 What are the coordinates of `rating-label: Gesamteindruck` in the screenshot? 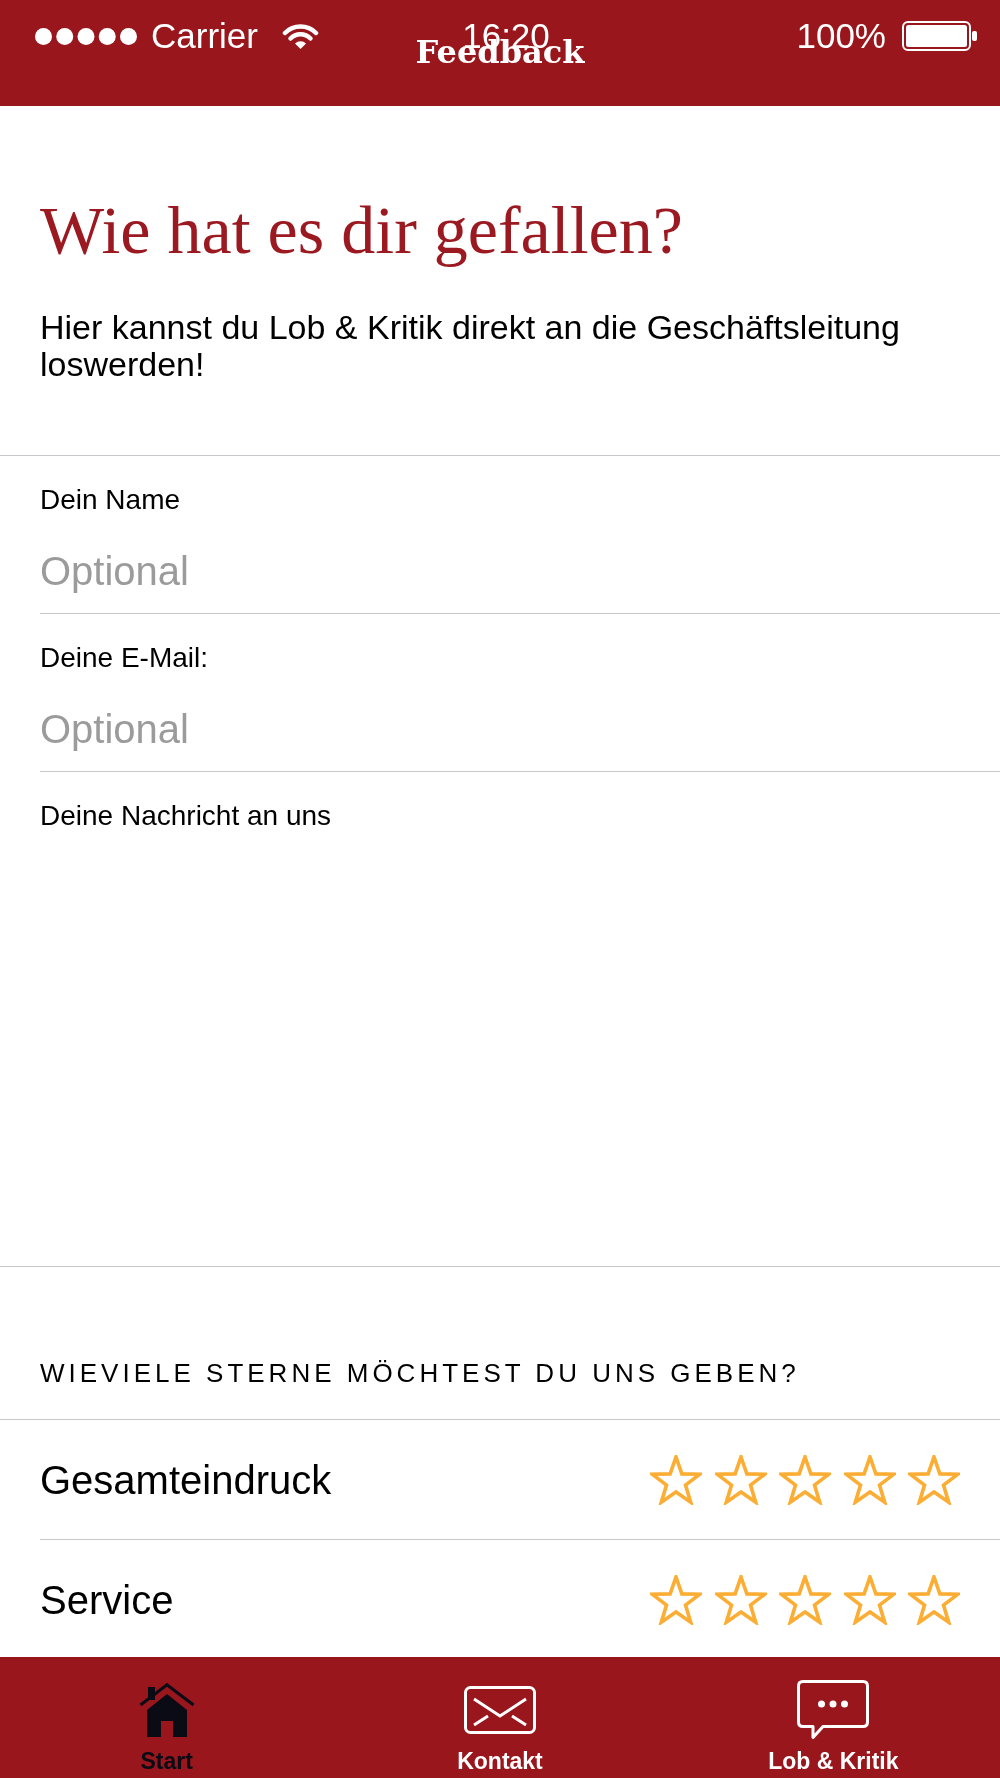 It's located at (186, 1479).